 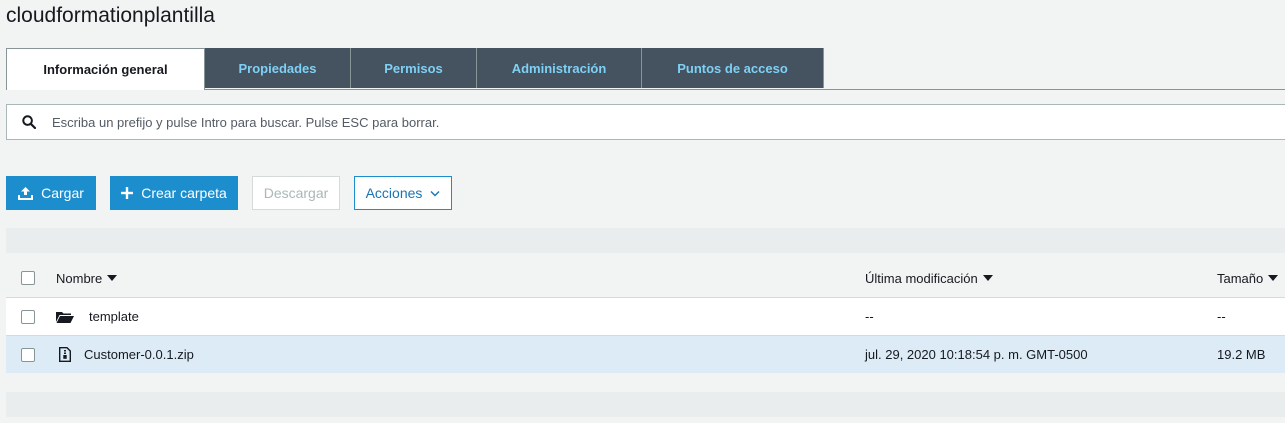 I want to click on table-row: template -- --, so click(x=645, y=317).